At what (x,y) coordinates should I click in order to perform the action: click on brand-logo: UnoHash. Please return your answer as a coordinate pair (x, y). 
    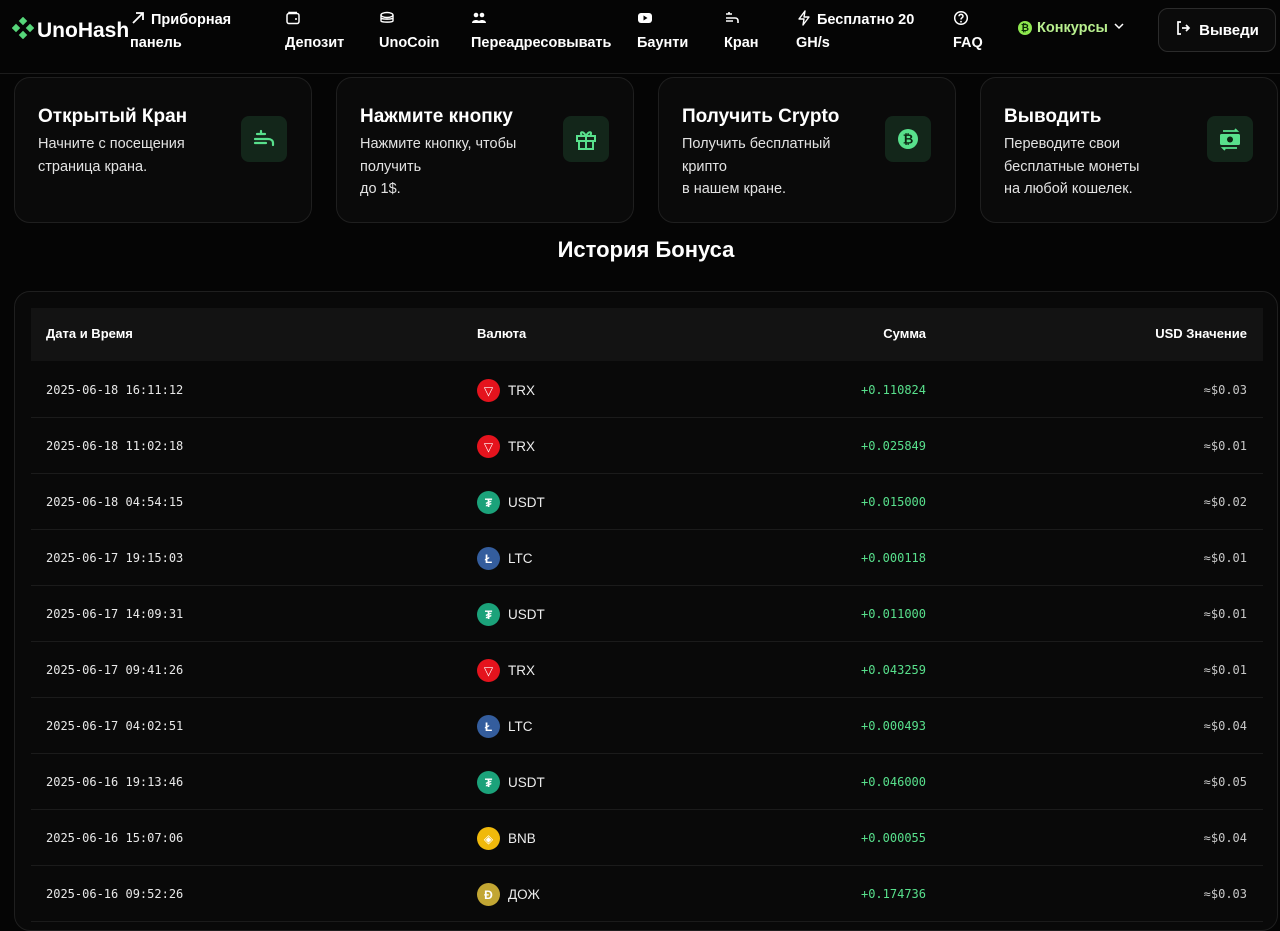
    Looking at the image, I should click on (70, 30).